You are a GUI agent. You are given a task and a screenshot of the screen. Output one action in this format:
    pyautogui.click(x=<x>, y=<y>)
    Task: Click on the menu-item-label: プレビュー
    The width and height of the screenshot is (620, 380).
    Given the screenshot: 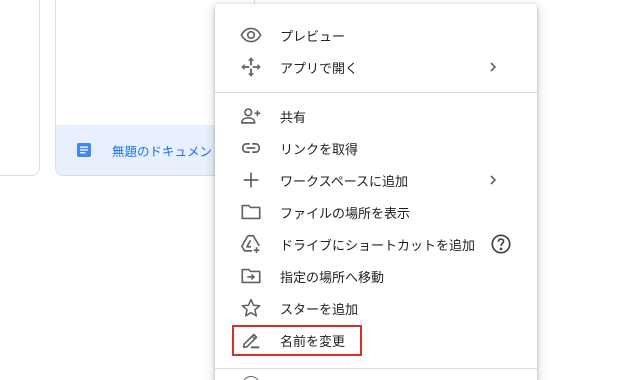 What is the action you would take?
    pyautogui.click(x=313, y=37)
    